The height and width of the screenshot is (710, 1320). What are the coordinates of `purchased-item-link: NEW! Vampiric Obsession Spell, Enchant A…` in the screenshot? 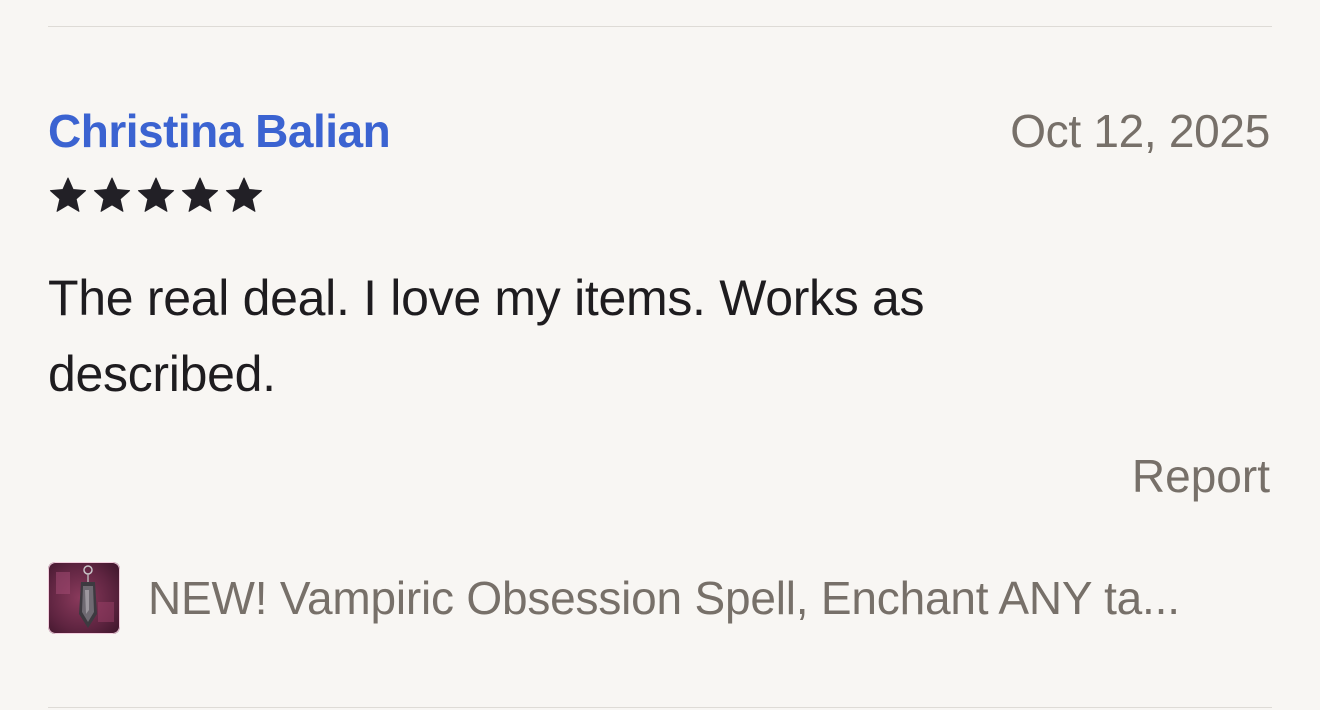 It's located at (614, 598).